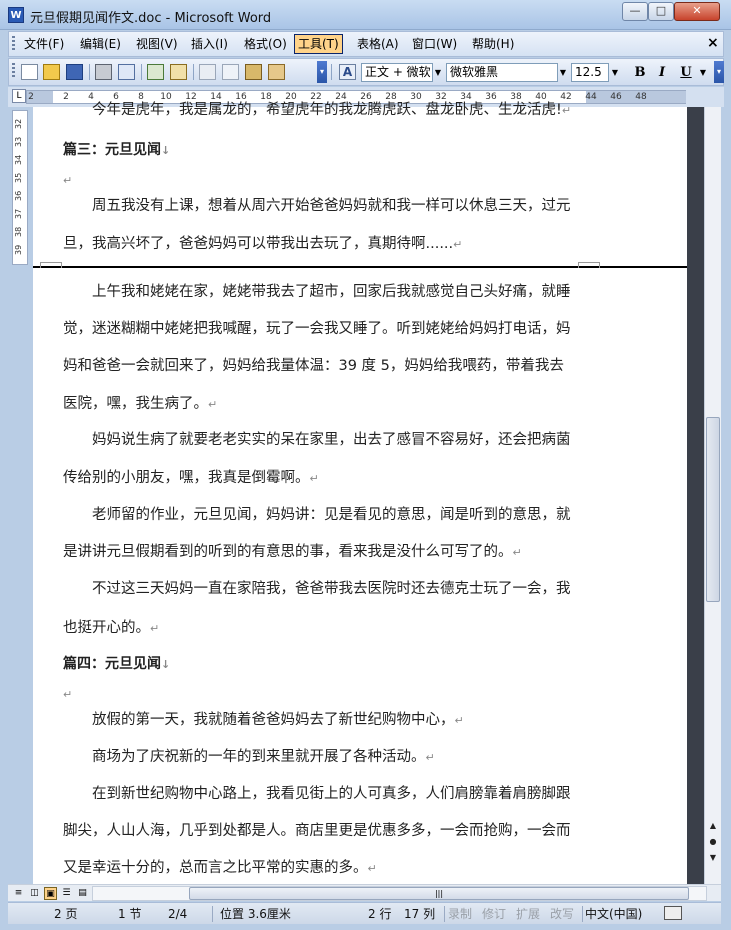 This screenshot has width=731, height=930. Describe the element at coordinates (313, 366) in the screenshot. I see `document-text-line: 妈和爸爸一会就回来了，妈妈给我量体温：39 度 5，妈妈给我喂药，带着我去` at that location.